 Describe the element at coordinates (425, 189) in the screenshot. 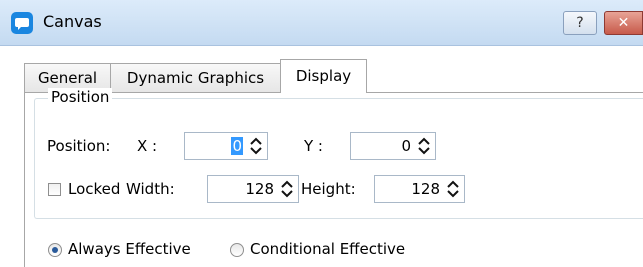

I see `height-value: 128` at that location.